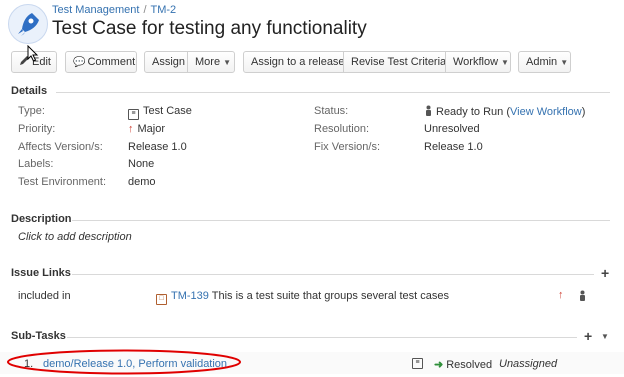 This screenshot has width=624, height=377. I want to click on subtasks-heading: Sub-Tasks, so click(38, 336).